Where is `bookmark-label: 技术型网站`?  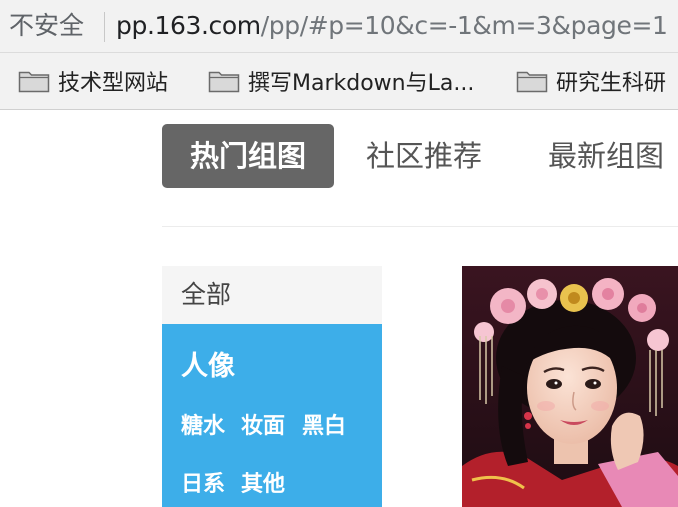 bookmark-label: 技术型网站 is located at coordinates (113, 83).